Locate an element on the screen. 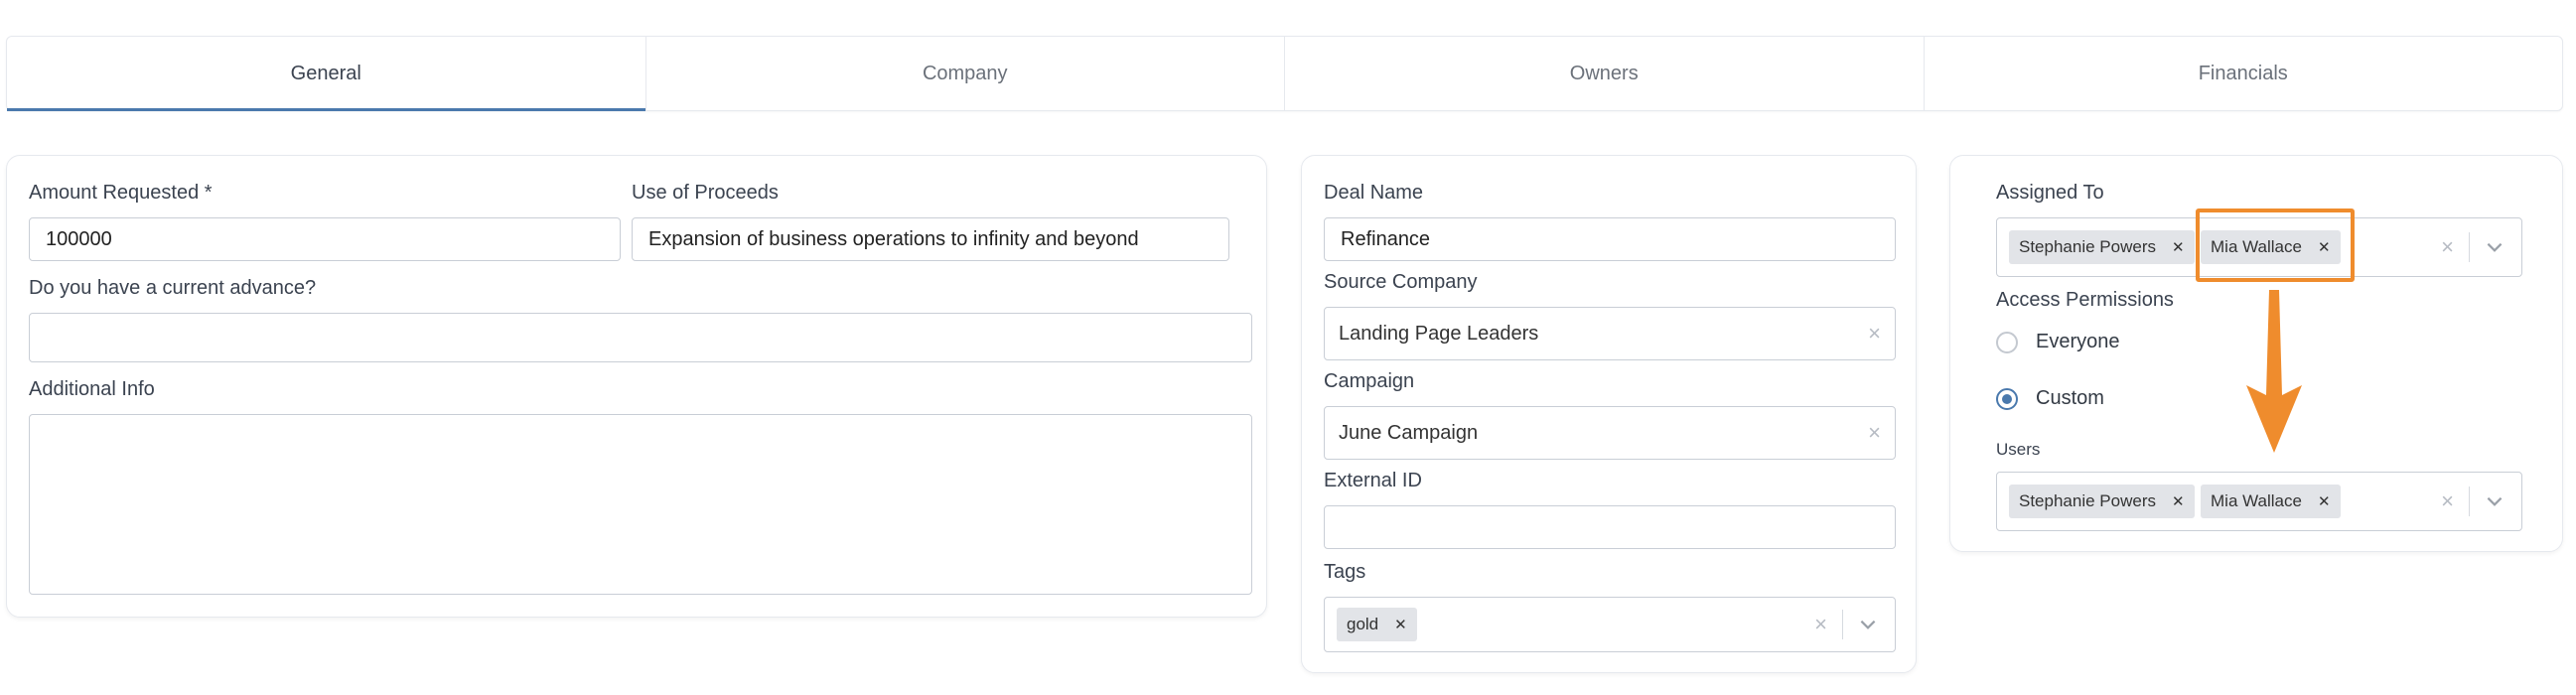 Image resolution: width=2576 pixels, height=695 pixels. user-chip: Stephanie Powers ✕ is located at coordinates (2102, 501).